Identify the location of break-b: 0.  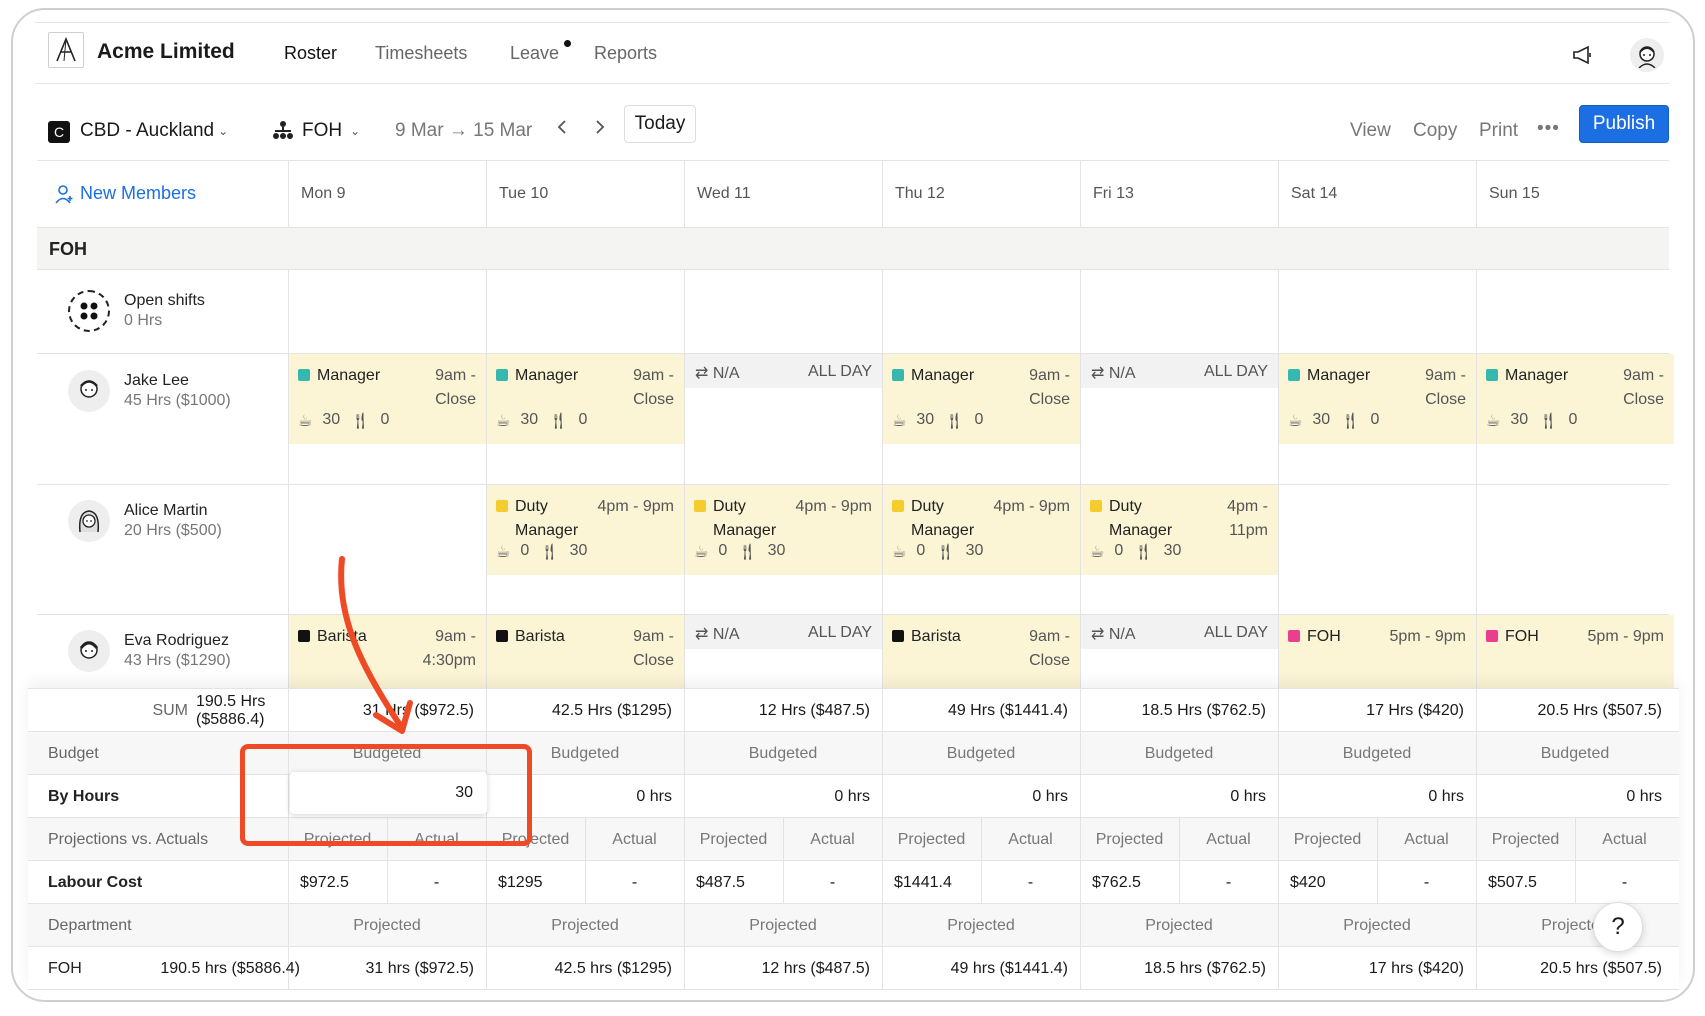
(385, 419).